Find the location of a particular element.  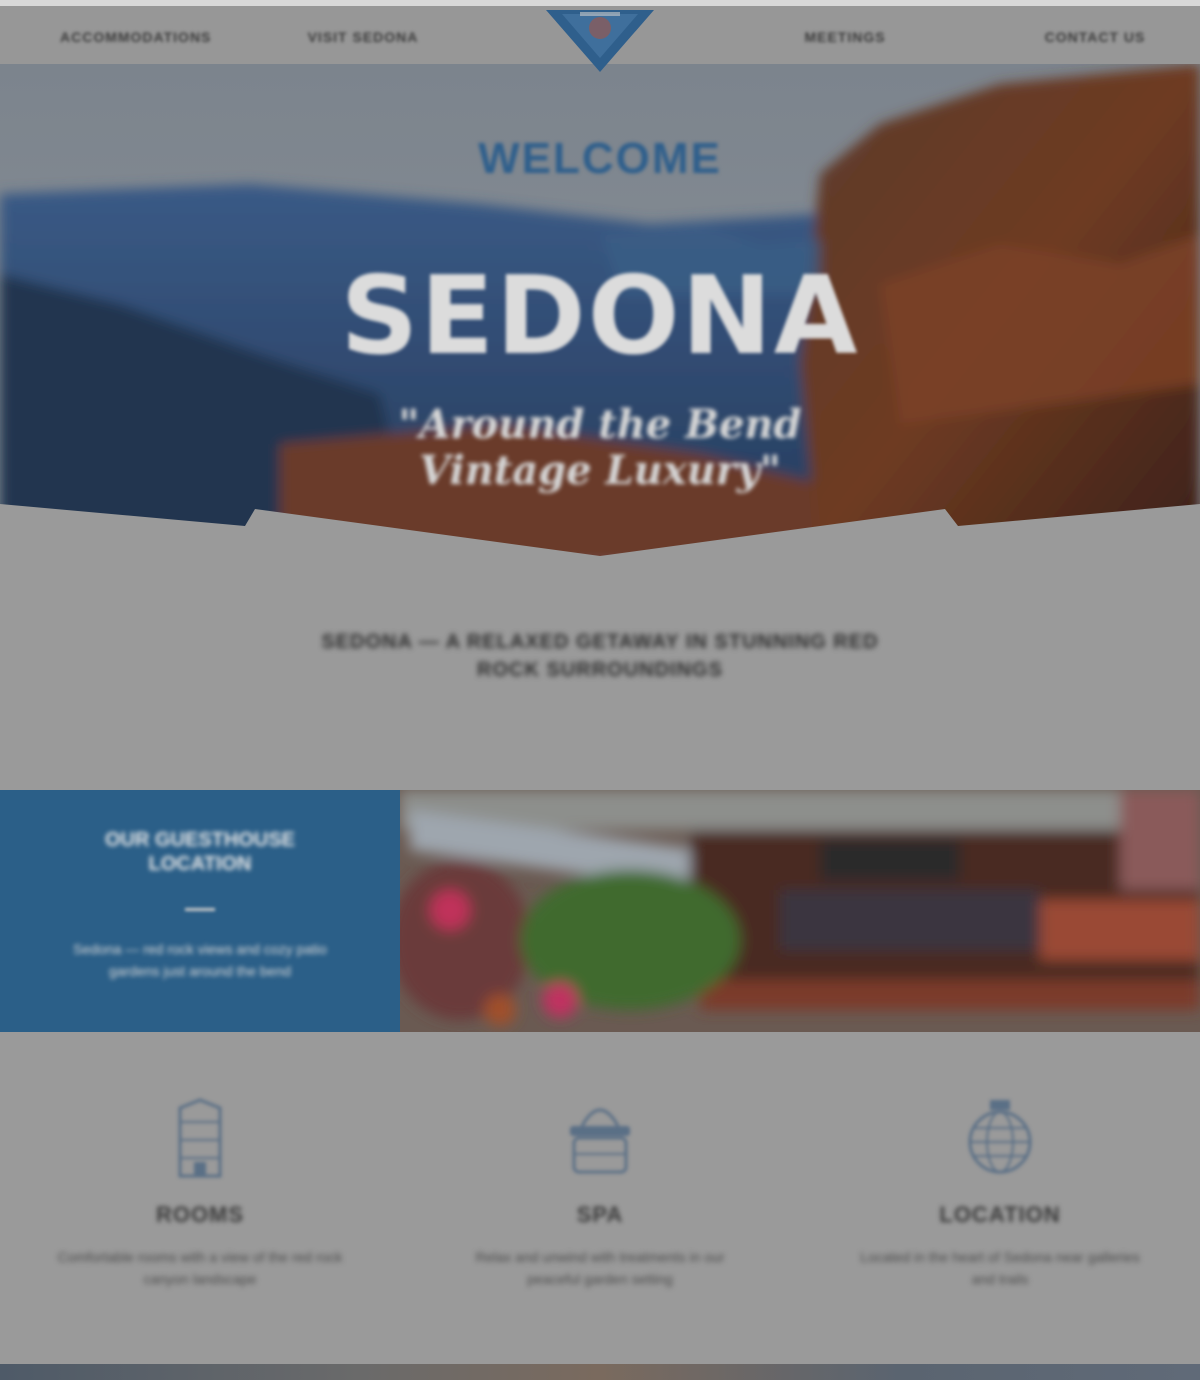

building-icon is located at coordinates (200, 1138).